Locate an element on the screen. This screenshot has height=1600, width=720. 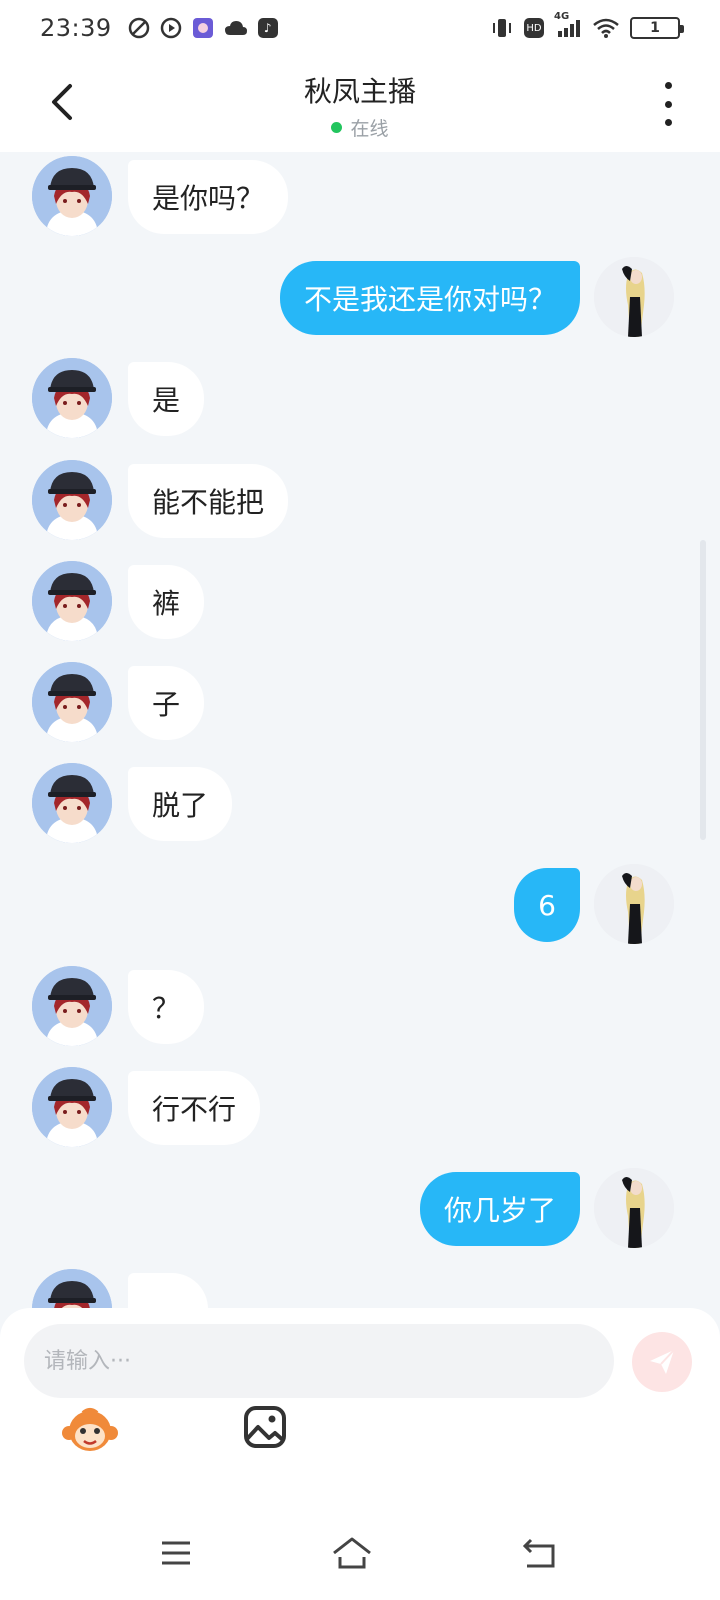
hd-badge: HD is located at coordinates (534, 28).